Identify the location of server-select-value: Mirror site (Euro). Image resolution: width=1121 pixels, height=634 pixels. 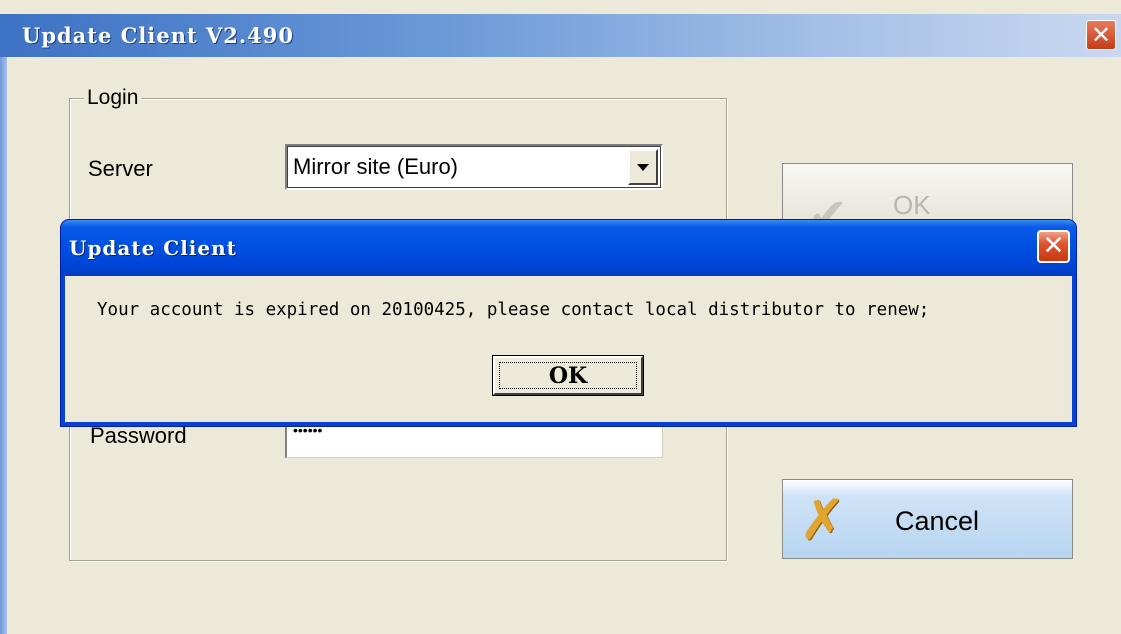
(376, 166).